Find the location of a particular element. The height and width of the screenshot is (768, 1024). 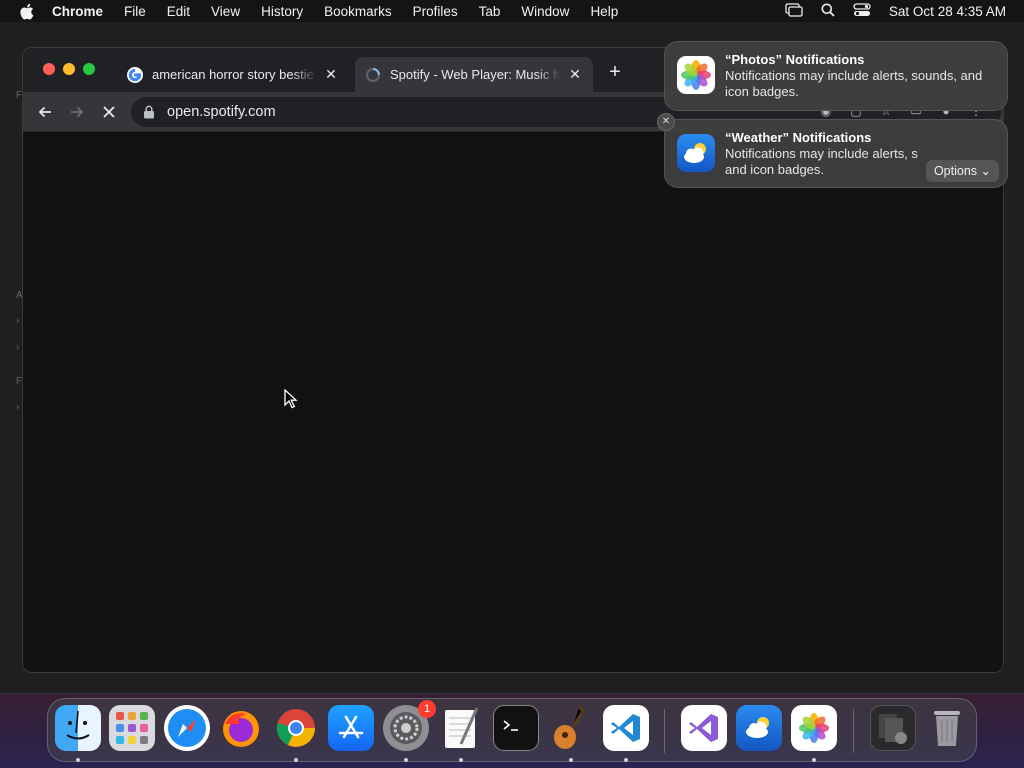

safari-icon is located at coordinates (187, 728).